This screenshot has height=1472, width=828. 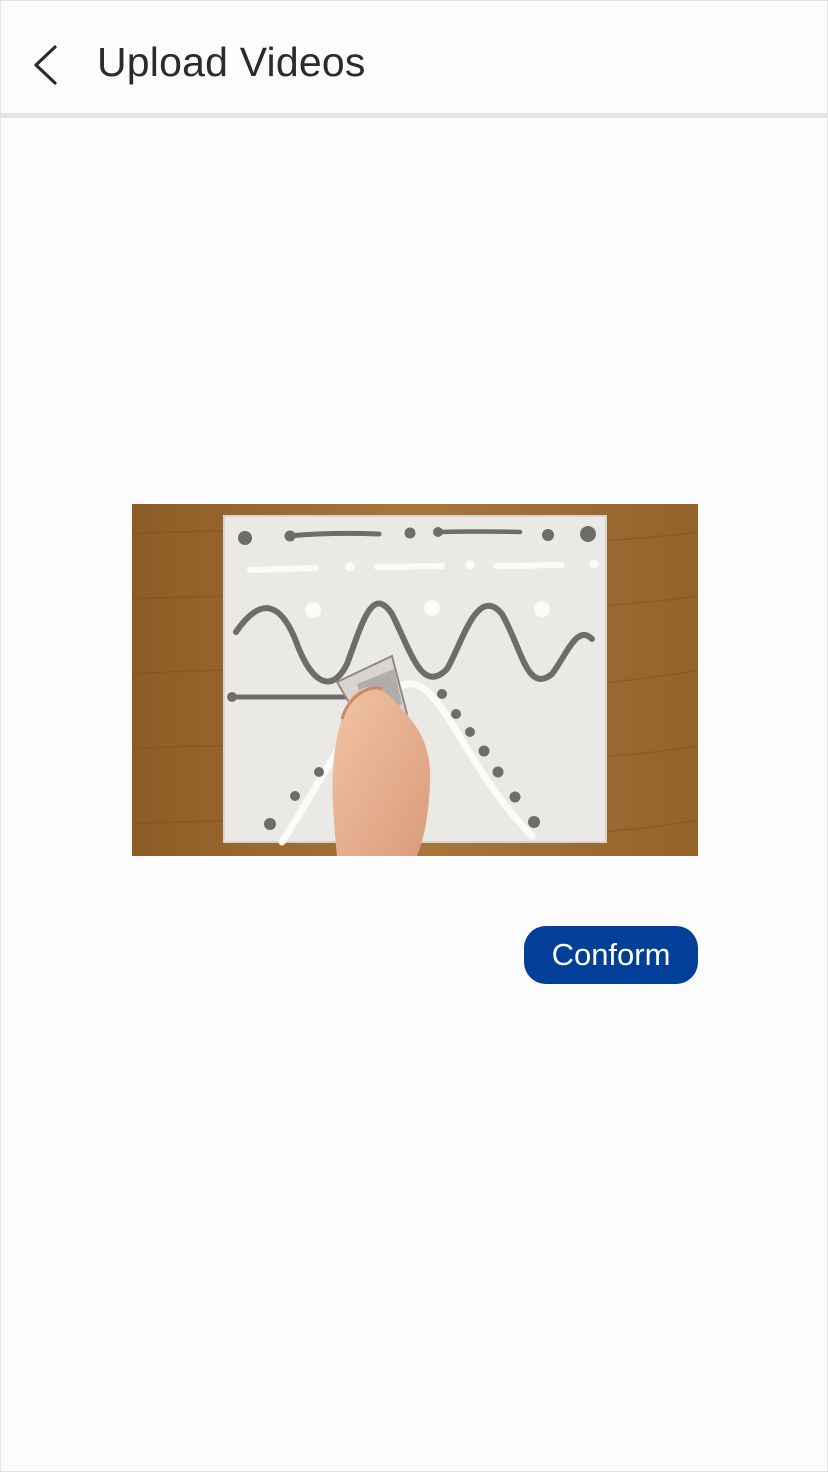 I want to click on conform-button: Conform, so click(x=611, y=955).